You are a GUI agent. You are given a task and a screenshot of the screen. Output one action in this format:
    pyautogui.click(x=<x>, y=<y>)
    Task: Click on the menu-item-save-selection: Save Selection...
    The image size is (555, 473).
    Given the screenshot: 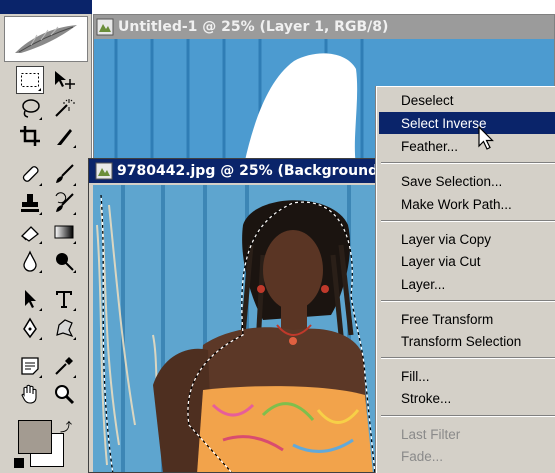 What is the action you would take?
    pyautogui.click(x=467, y=181)
    